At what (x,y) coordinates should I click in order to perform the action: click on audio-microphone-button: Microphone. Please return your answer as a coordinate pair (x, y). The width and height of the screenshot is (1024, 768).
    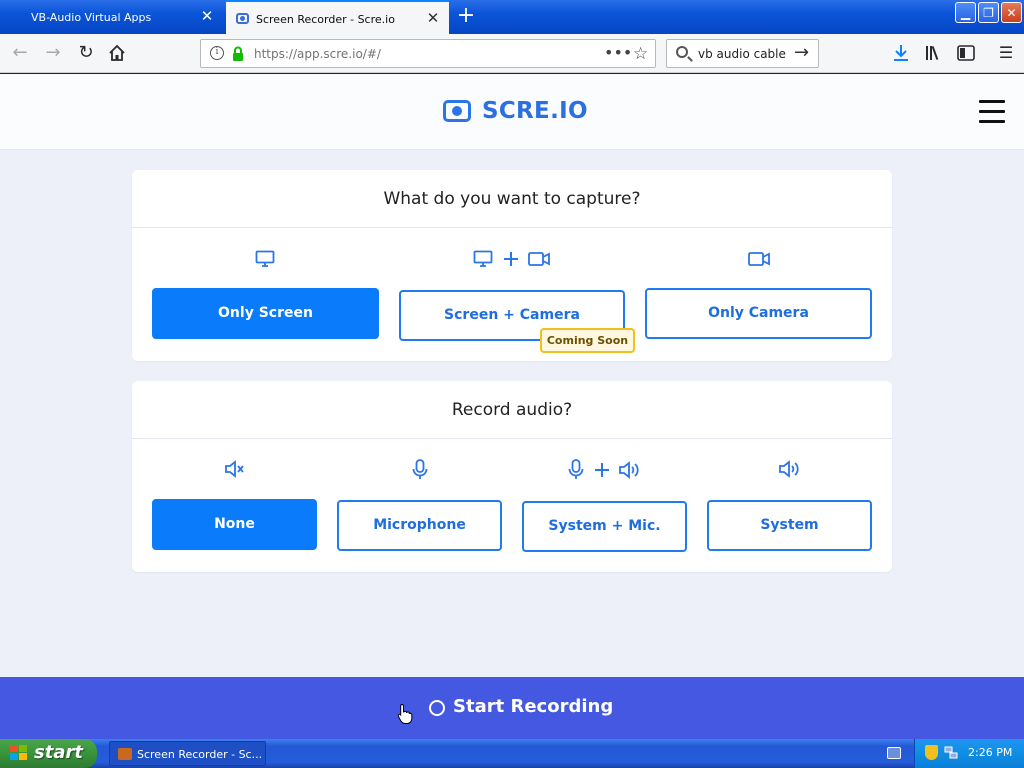
    Looking at the image, I should click on (419, 525).